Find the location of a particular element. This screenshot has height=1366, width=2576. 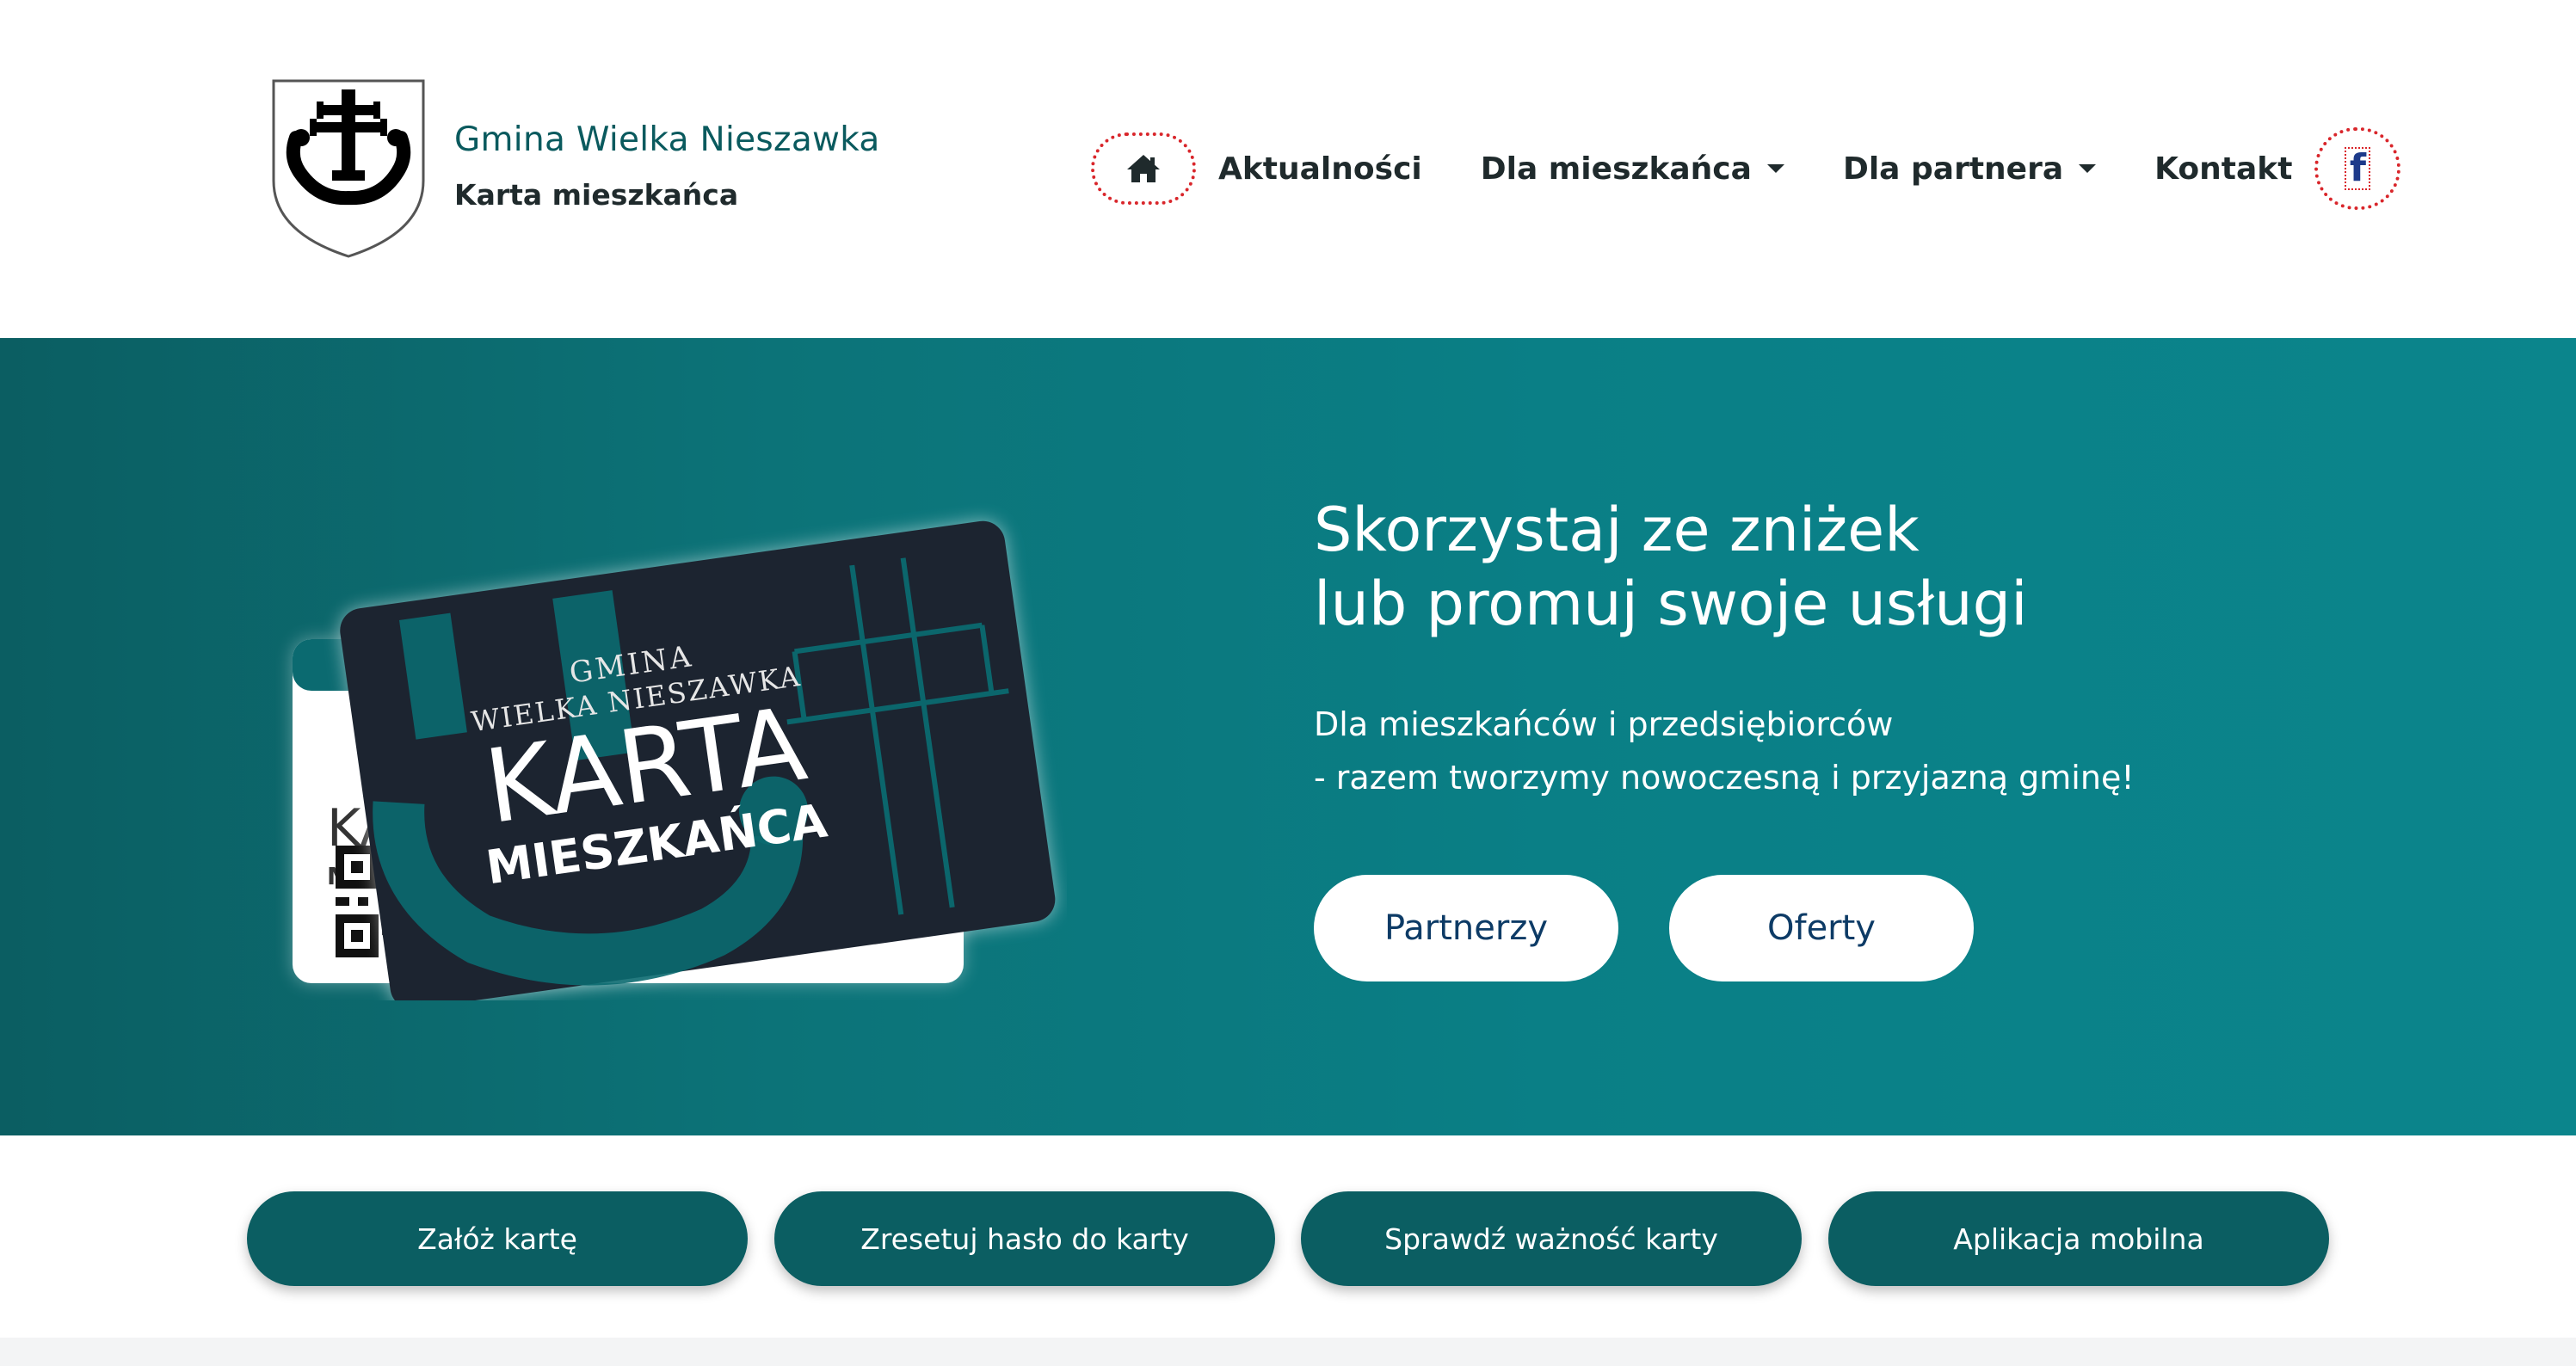

home-icon is located at coordinates (1143, 168).